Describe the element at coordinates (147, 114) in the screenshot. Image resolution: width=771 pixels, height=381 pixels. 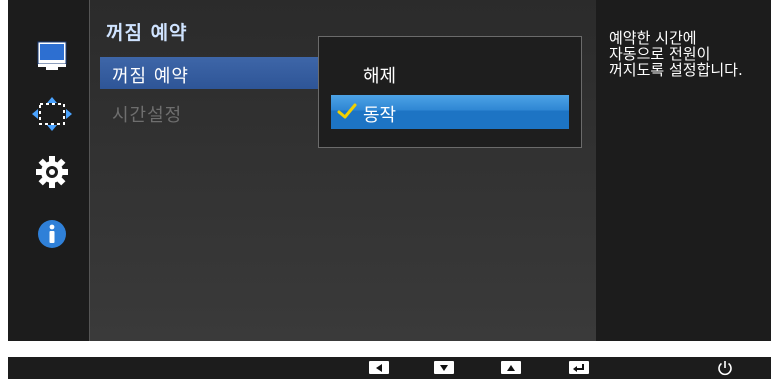
I see `menu-item-time-setting: 시간설정` at that location.